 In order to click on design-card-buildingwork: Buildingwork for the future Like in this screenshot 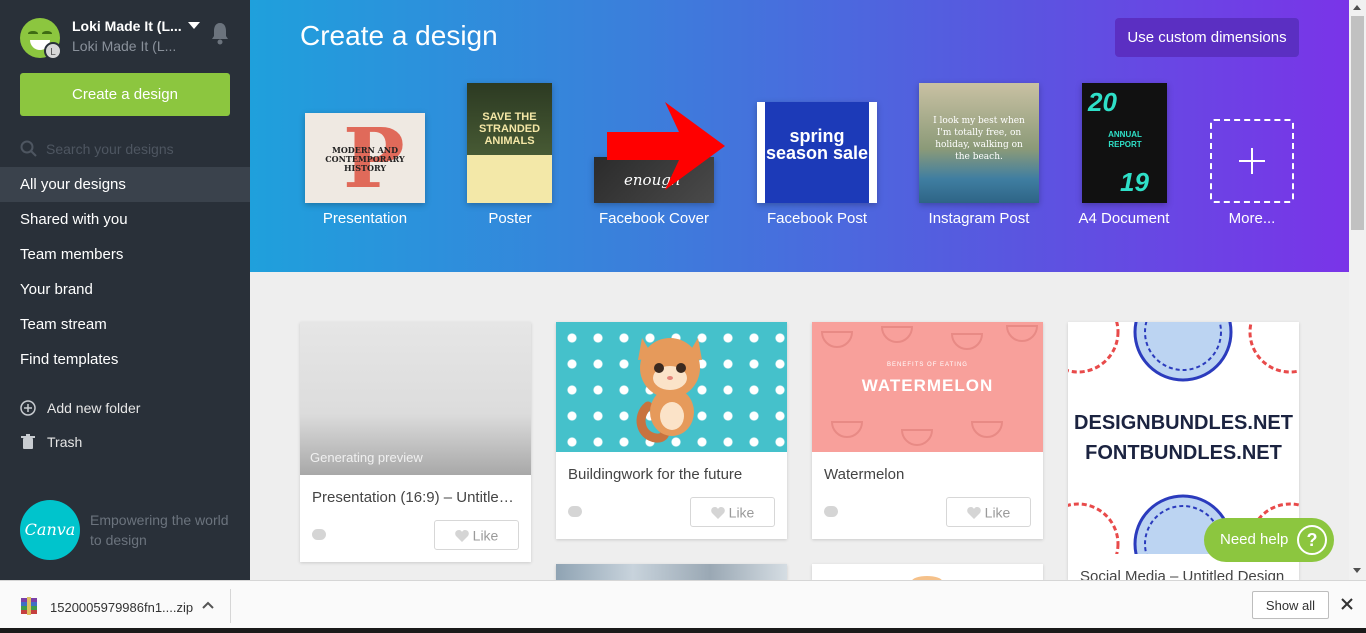, I will do `click(671, 430)`.